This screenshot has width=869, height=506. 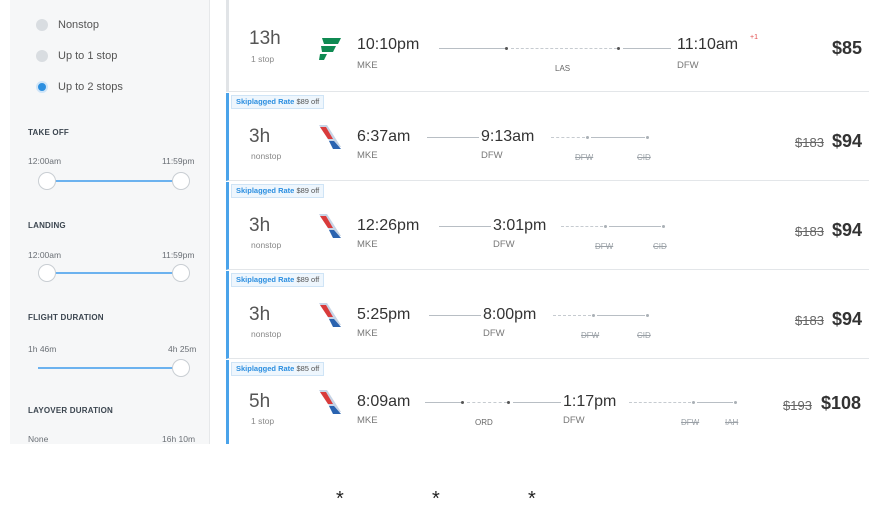 I want to click on take-off-min: 12:00am, so click(x=45, y=161).